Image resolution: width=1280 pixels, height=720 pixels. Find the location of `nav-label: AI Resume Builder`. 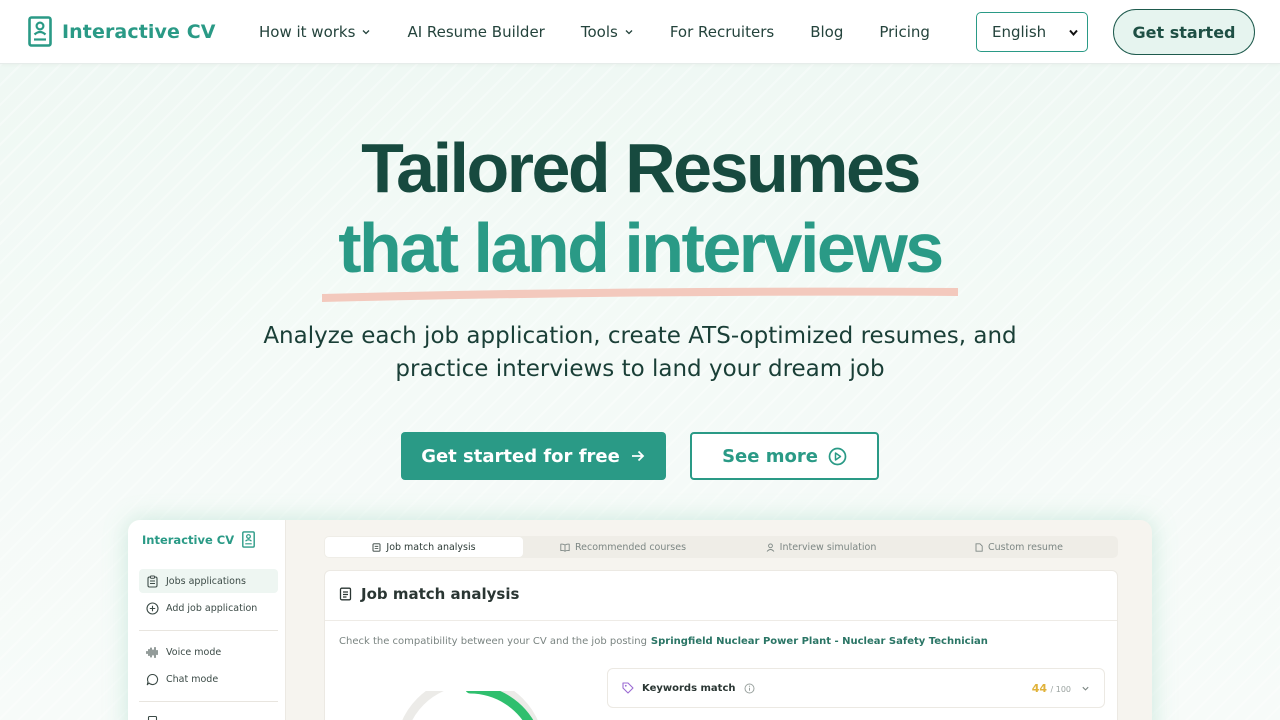

nav-label: AI Resume Builder is located at coordinates (476, 32).